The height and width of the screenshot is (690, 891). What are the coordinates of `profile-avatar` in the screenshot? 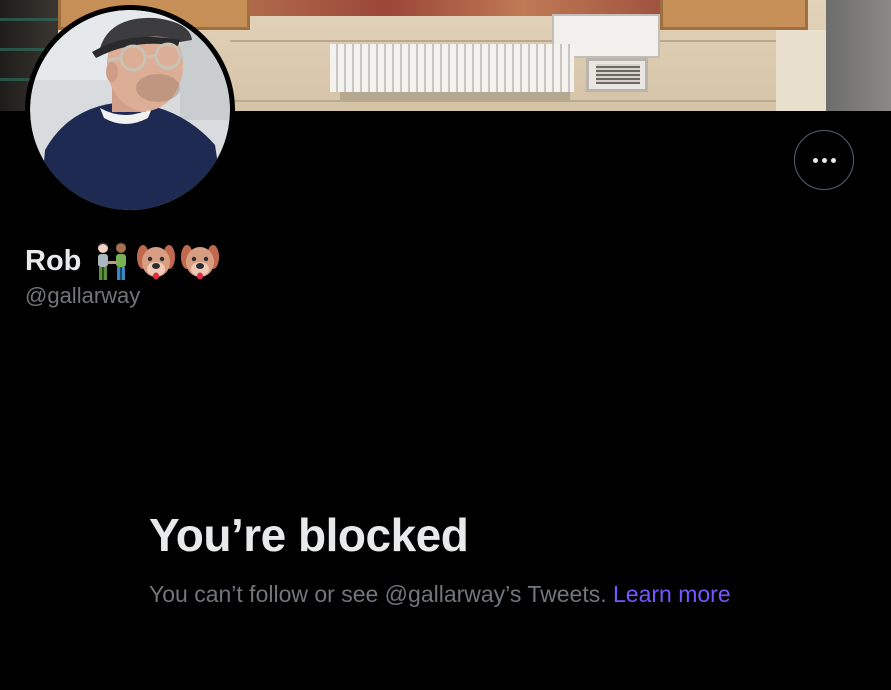 It's located at (130, 110).